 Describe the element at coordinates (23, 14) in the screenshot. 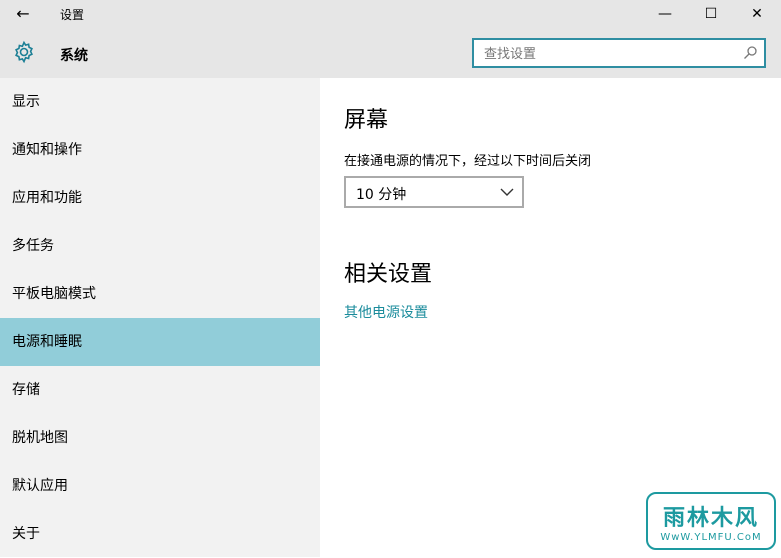

I see `back-button: ←` at that location.